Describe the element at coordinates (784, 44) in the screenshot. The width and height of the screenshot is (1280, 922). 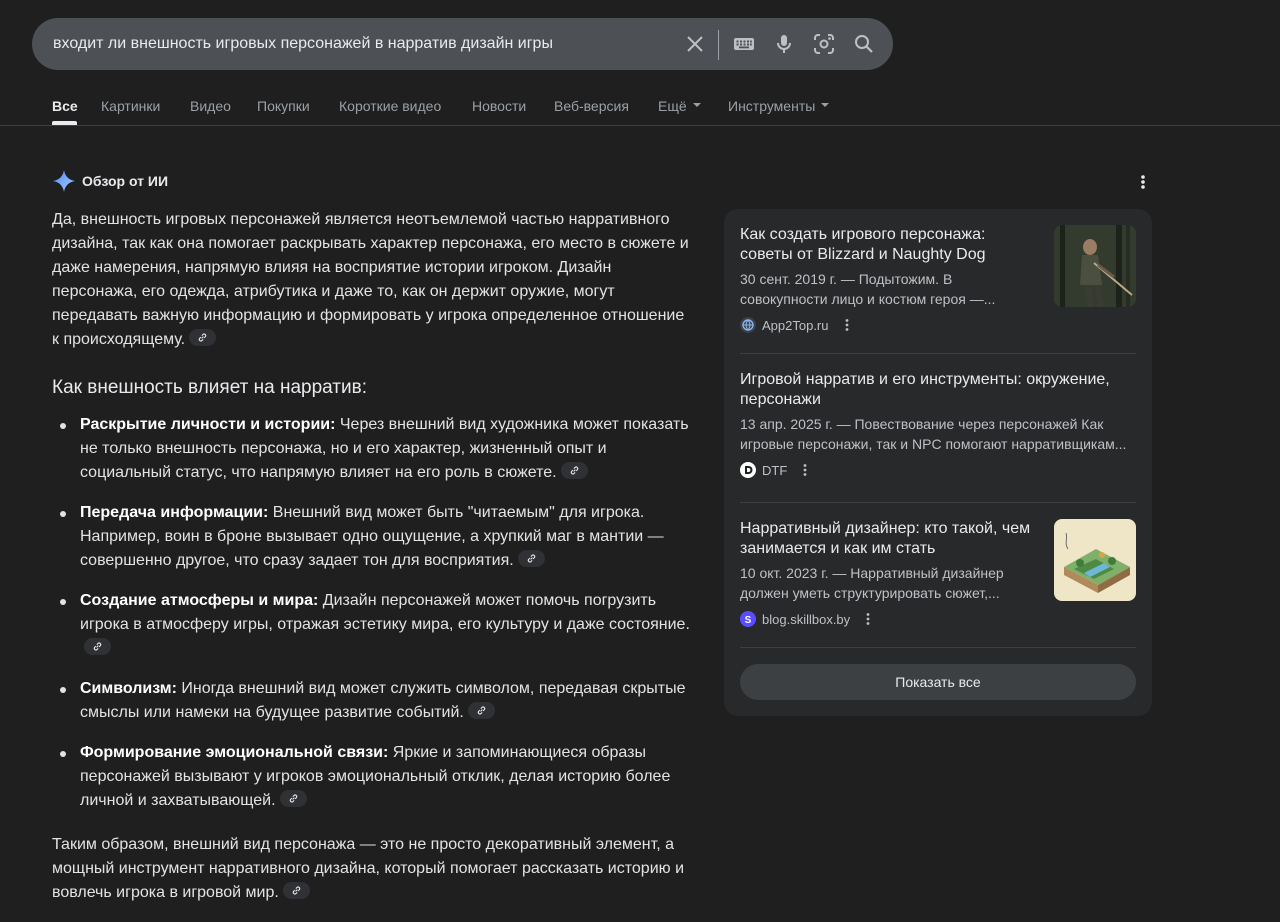
I see `microphone-icon` at that location.